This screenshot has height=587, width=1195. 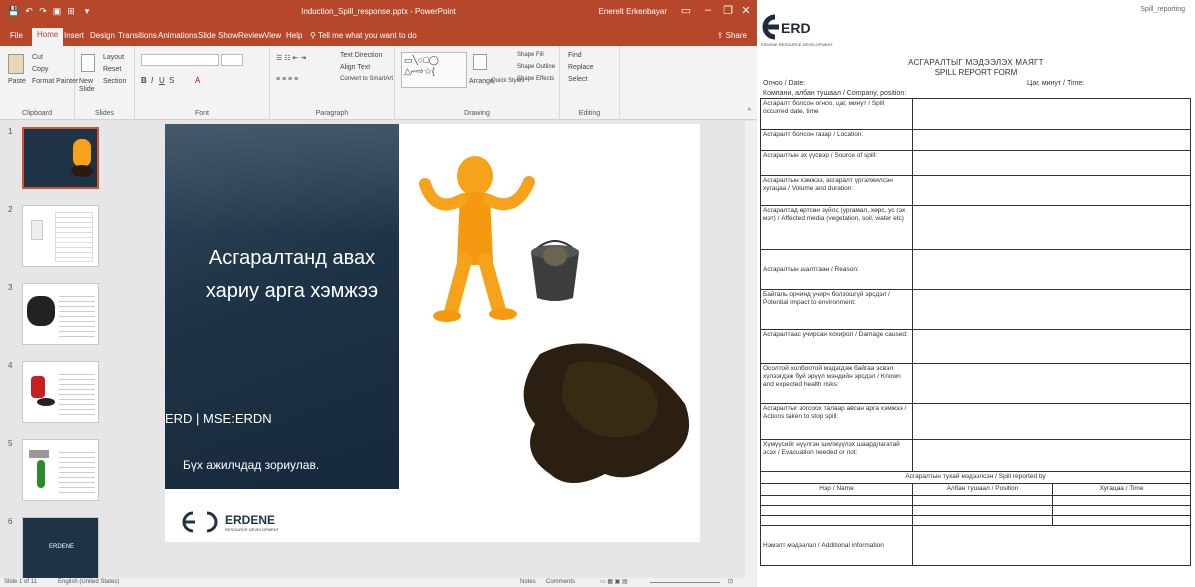 I want to click on maximize-icon: ❐, so click(x=728, y=10).